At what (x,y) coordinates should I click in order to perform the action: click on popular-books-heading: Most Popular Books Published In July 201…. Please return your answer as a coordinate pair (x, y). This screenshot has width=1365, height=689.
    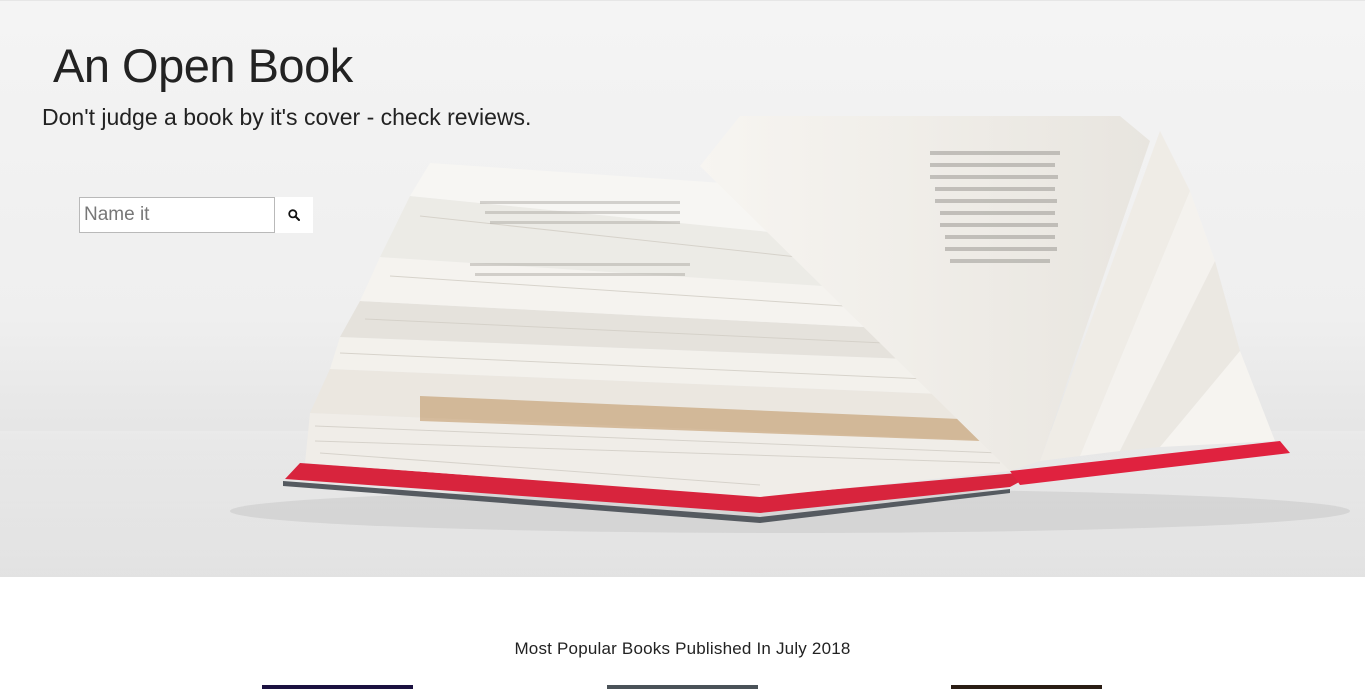
    Looking at the image, I should click on (682, 648).